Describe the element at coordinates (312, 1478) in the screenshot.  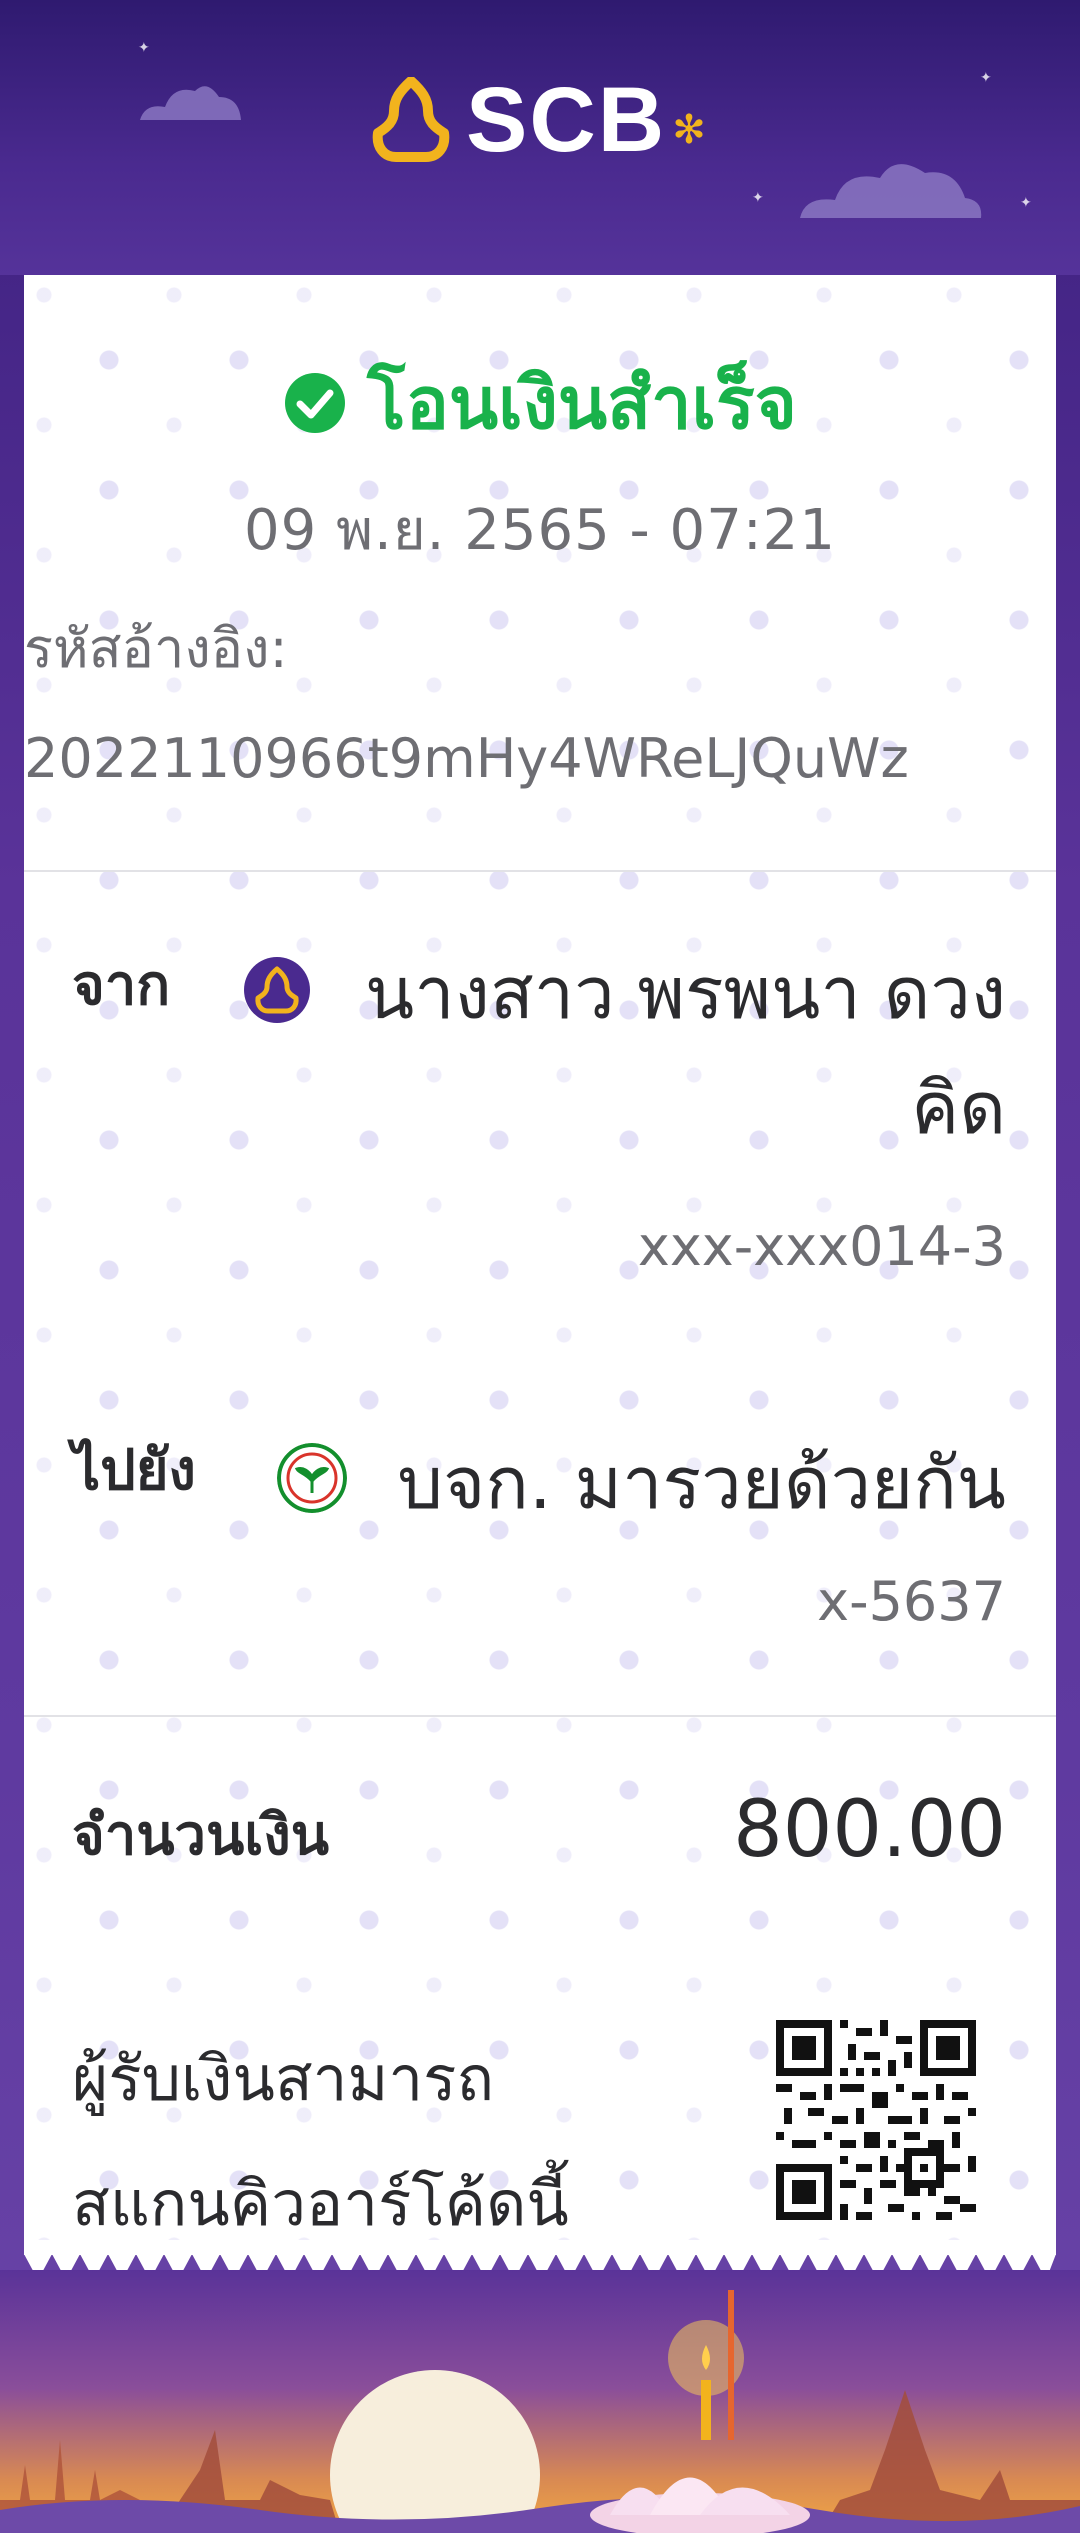
I see `kbank-icon` at that location.